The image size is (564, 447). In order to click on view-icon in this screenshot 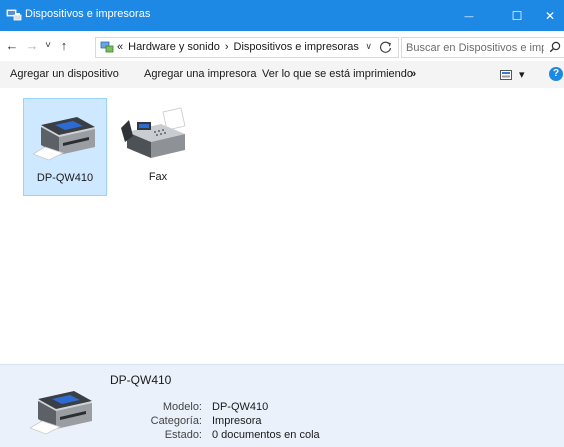, I will do `click(506, 75)`.